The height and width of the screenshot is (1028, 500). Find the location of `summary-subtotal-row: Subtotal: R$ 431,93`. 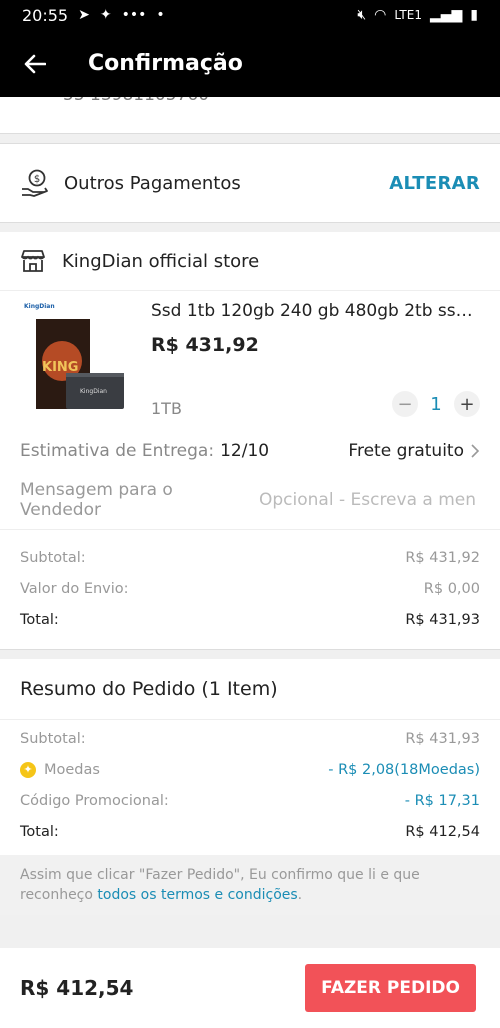

summary-subtotal-row: Subtotal: R$ 431,93 is located at coordinates (250, 738).